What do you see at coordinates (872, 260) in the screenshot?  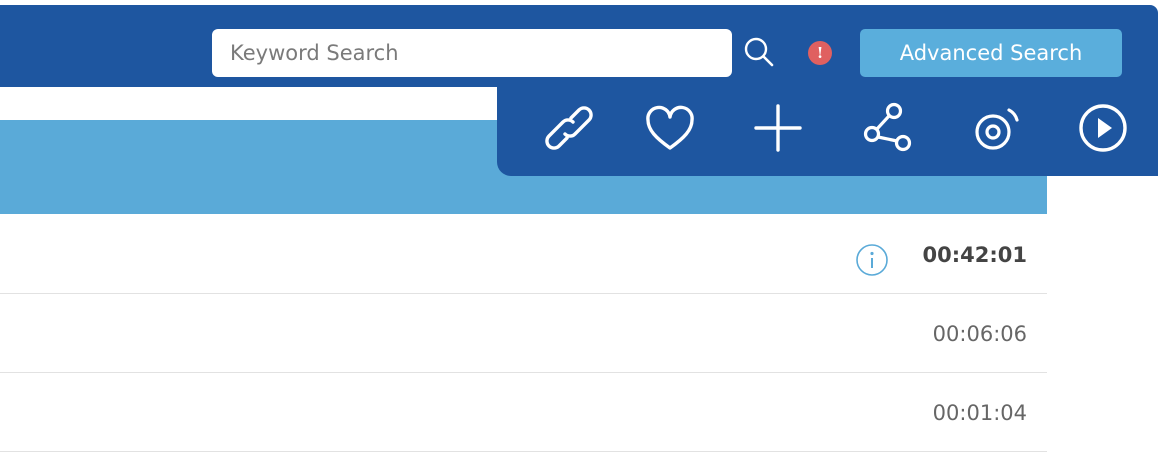 I see `info-icon` at bounding box center [872, 260].